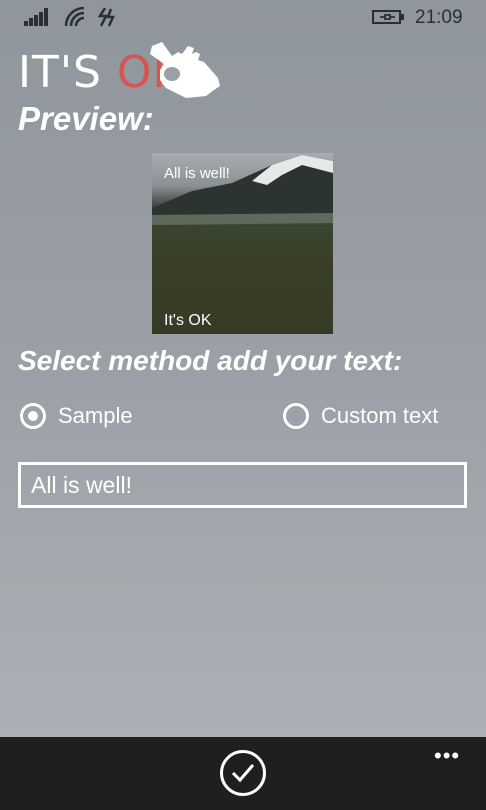  I want to click on preview-image: All is well! It's OK, so click(242, 243).